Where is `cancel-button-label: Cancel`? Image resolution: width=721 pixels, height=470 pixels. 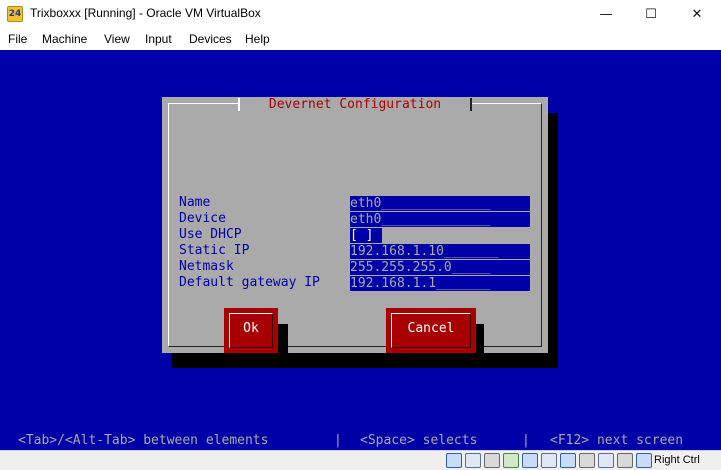
cancel-button-label: Cancel is located at coordinates (431, 330).